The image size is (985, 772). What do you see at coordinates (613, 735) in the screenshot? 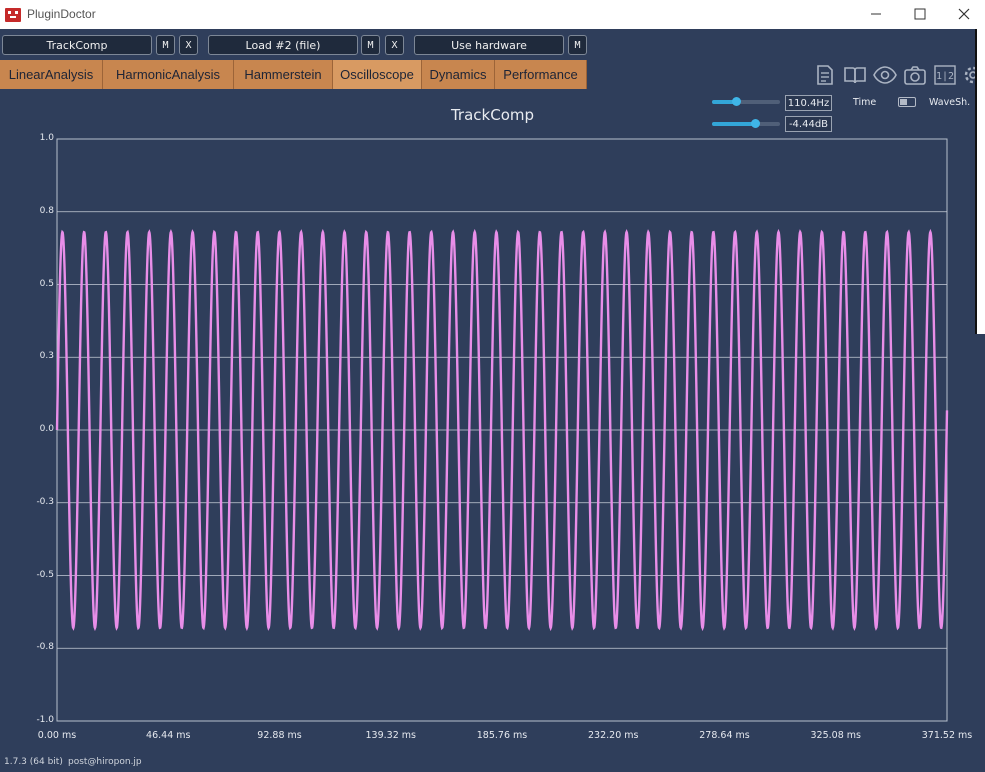
I see `x-tick-label: 232.20 ms` at bounding box center [613, 735].